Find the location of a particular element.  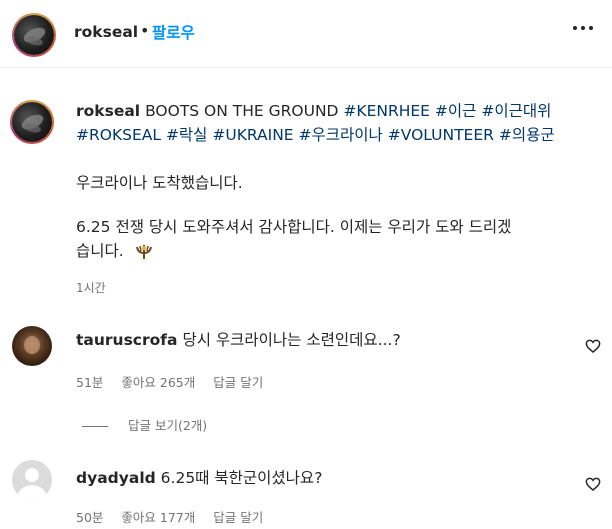

caption-paragraph-1: 우크라이나 도착했습니다. is located at coordinates (159, 183).